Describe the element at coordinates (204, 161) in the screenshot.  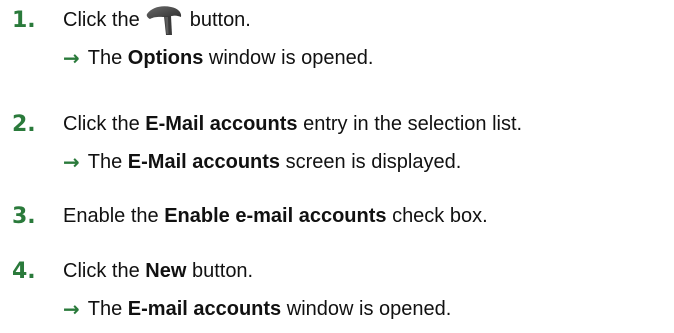
I see `result-bold: E-Mail accounts` at that location.